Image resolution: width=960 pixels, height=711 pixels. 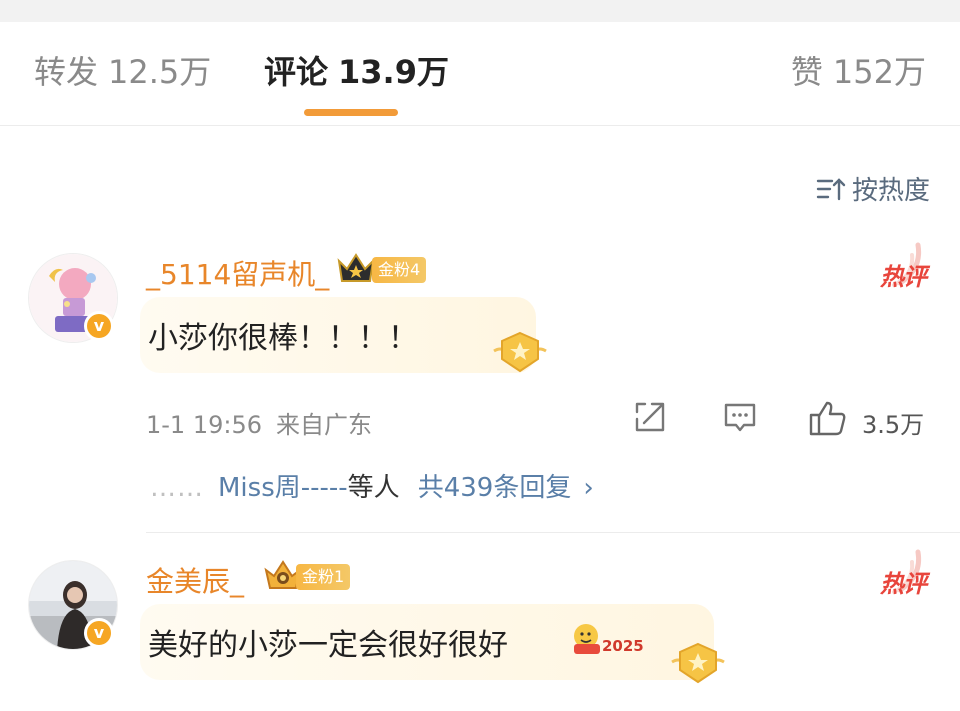 I want to click on tab-bar: 转发 12.5万 评论 13.9万 赞 152万, so click(x=480, y=74).